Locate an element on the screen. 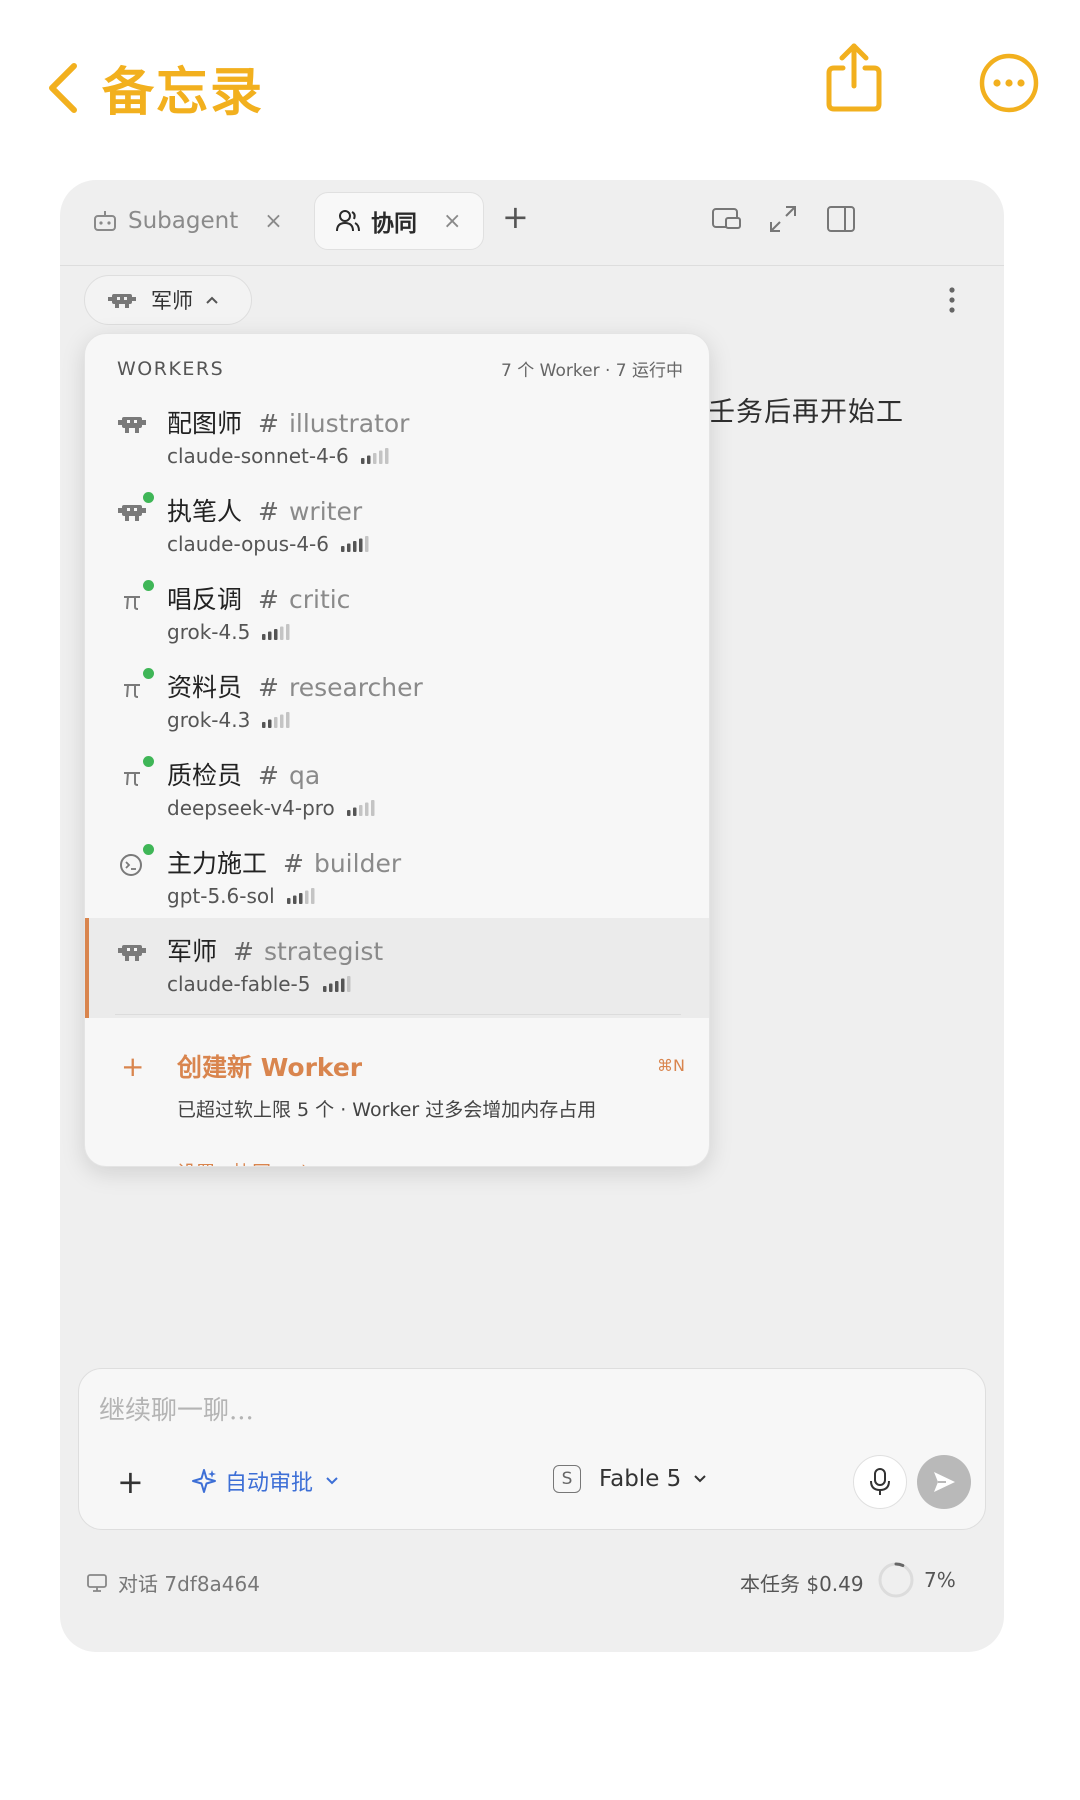  sidebar-toggle-icon is located at coordinates (841, 219).